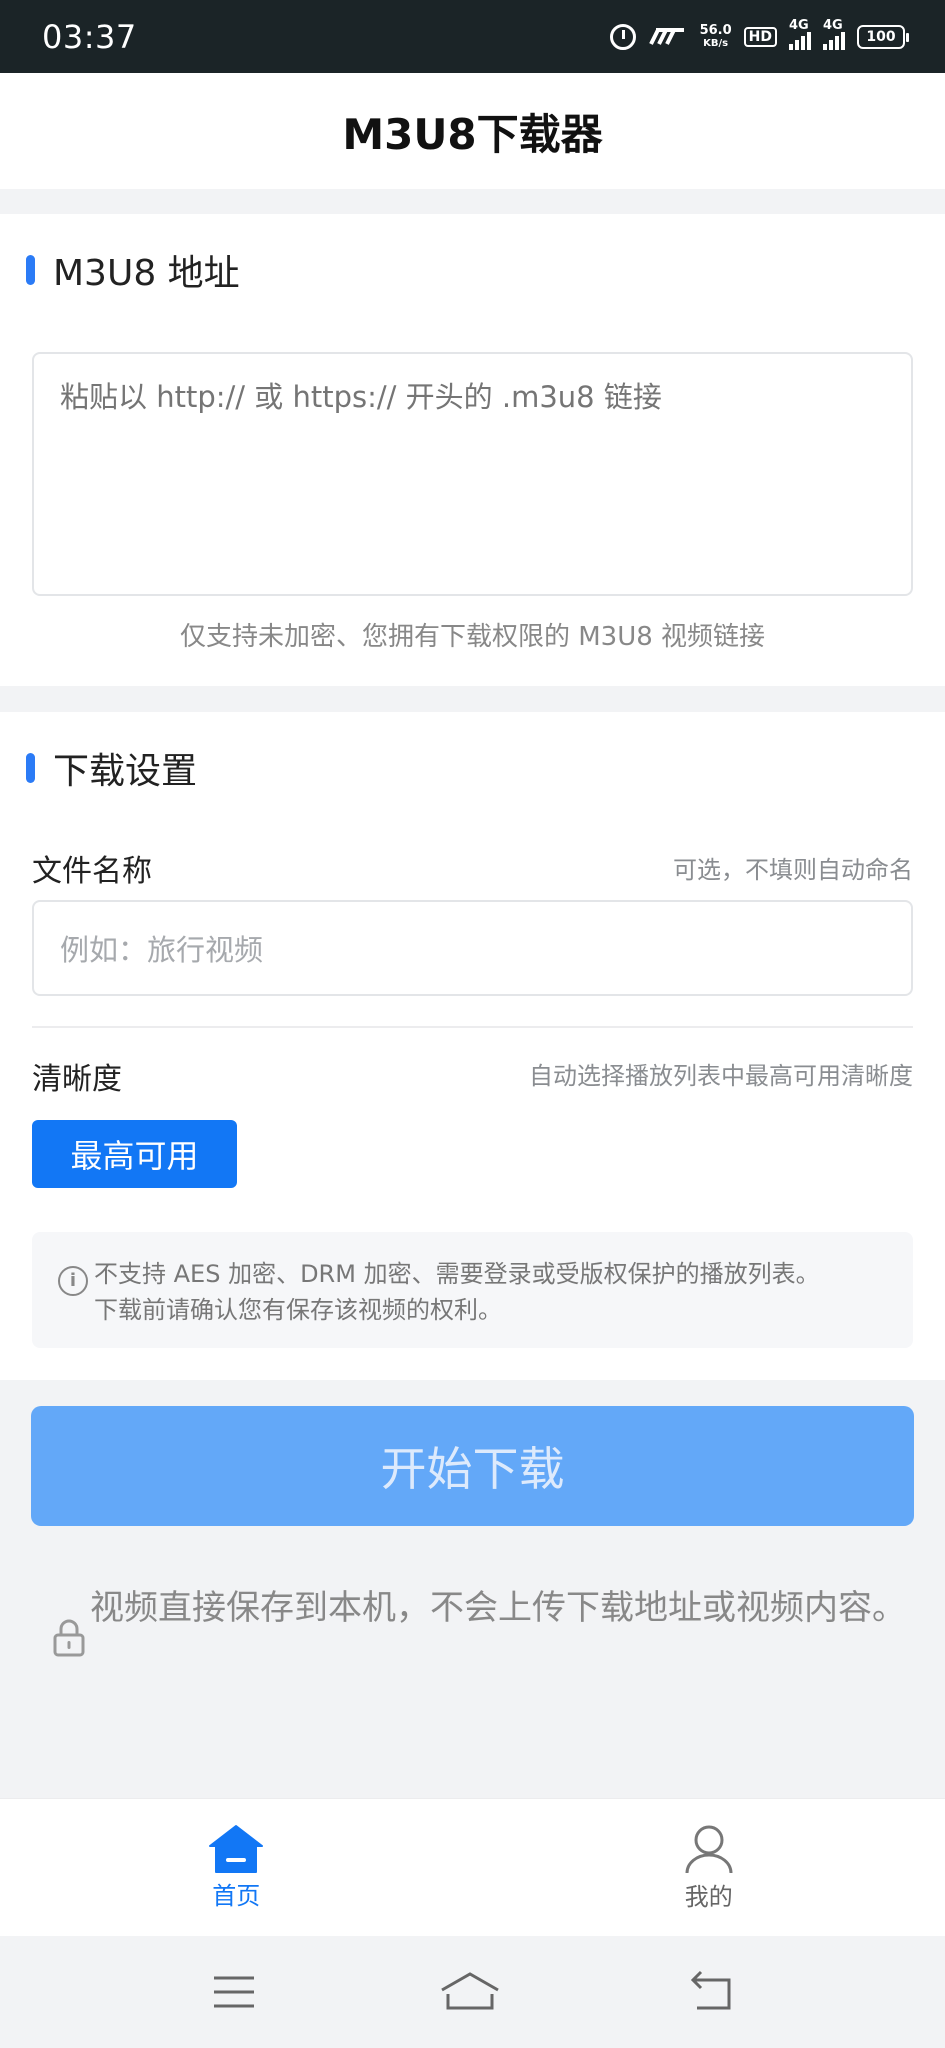 Image resolution: width=945 pixels, height=2048 pixels. What do you see at coordinates (666, 36) in the screenshot?
I see `nfc-icon` at bounding box center [666, 36].